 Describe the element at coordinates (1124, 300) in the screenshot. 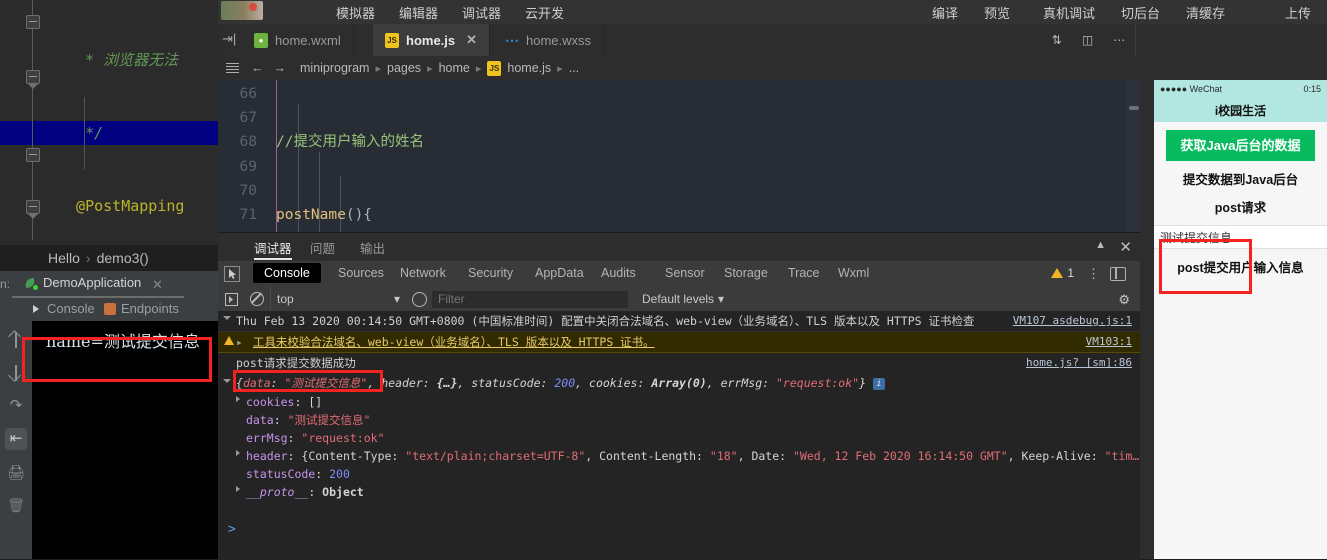

I see `gear-icon: ⚙` at that location.